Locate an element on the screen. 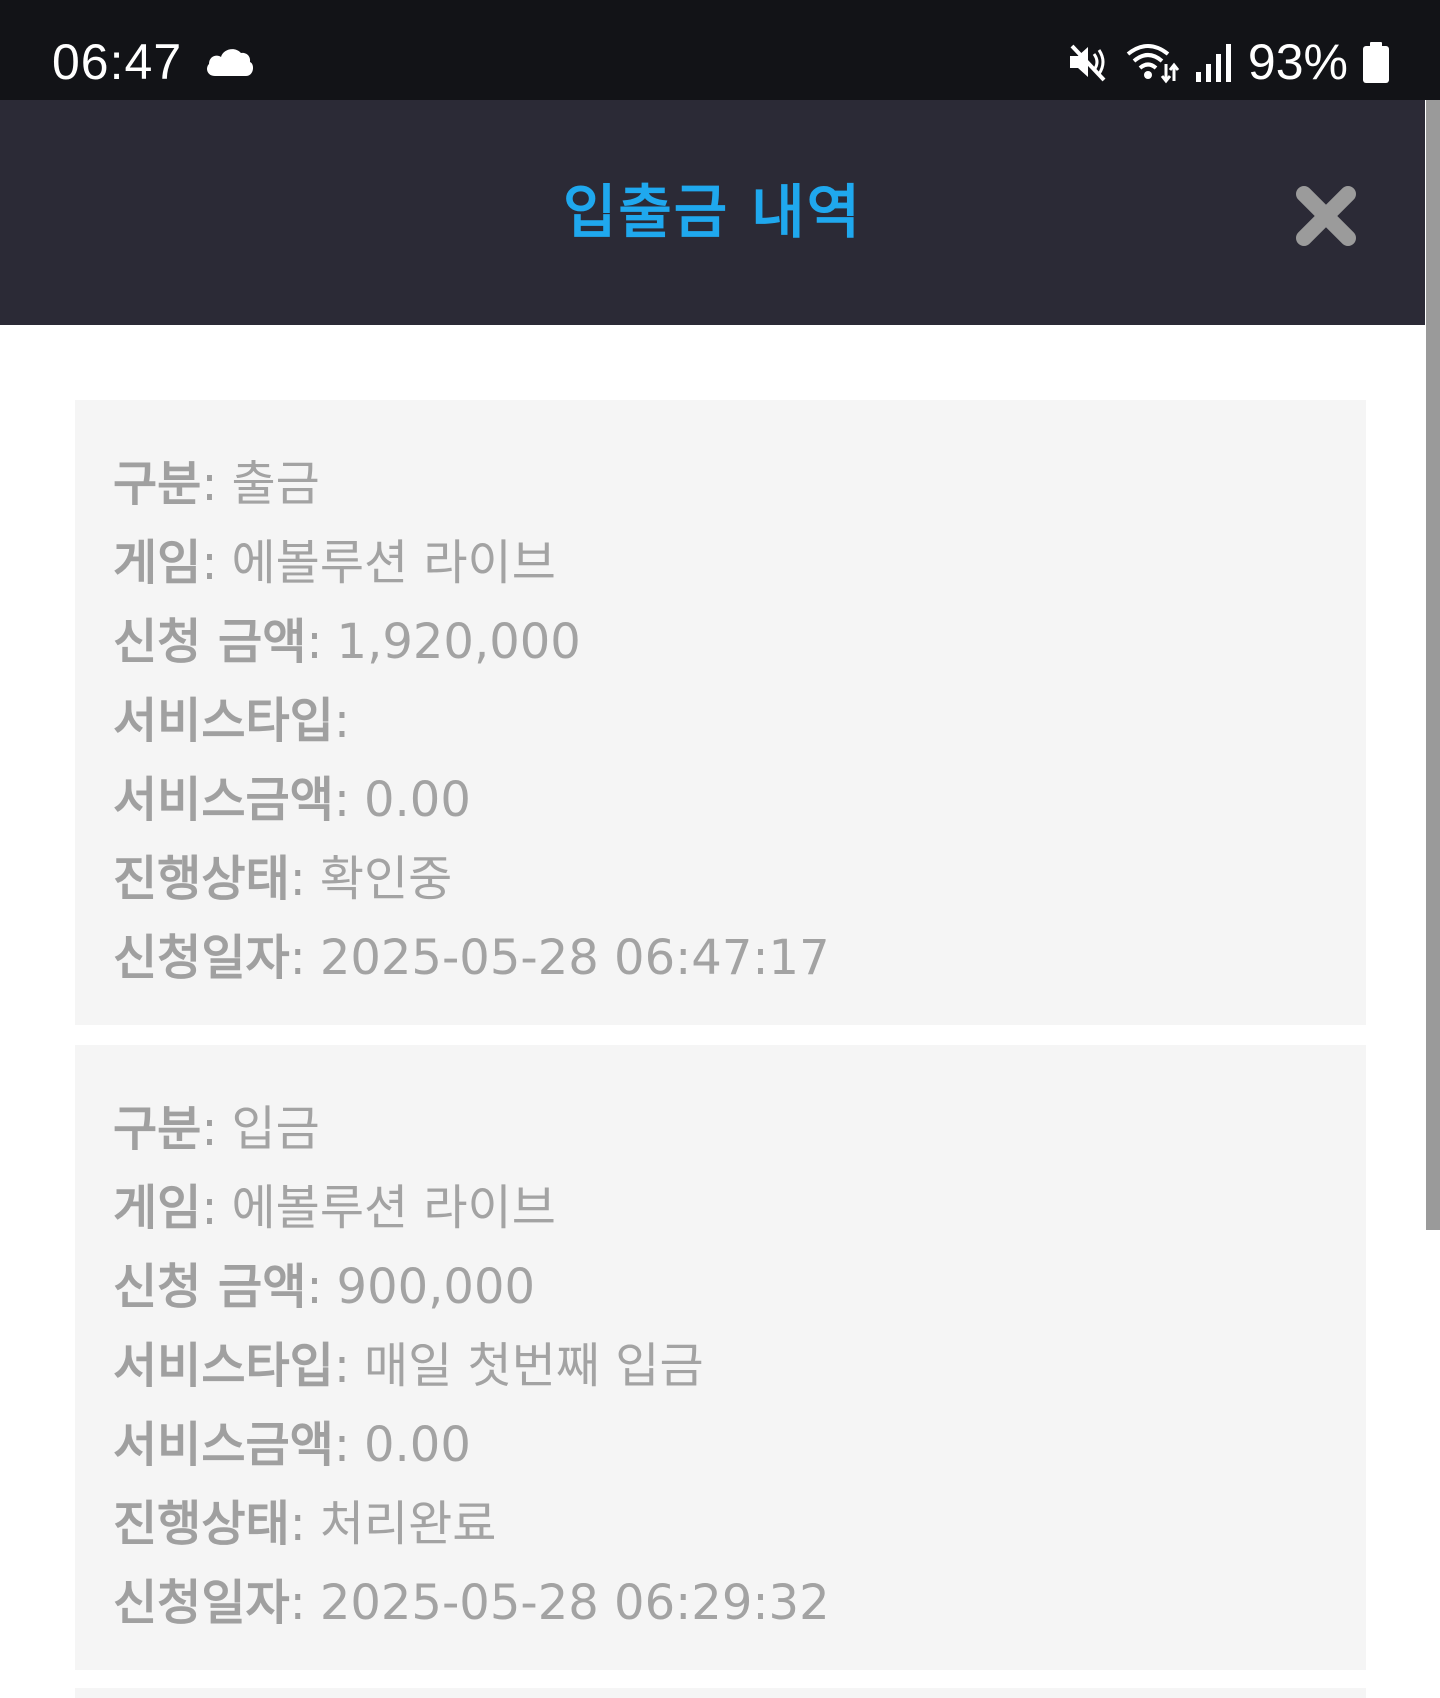 This screenshot has height=1698, width=1440. service-type-row: 서비스타입: 매일 첫번째 입금 is located at coordinates (408, 1366).